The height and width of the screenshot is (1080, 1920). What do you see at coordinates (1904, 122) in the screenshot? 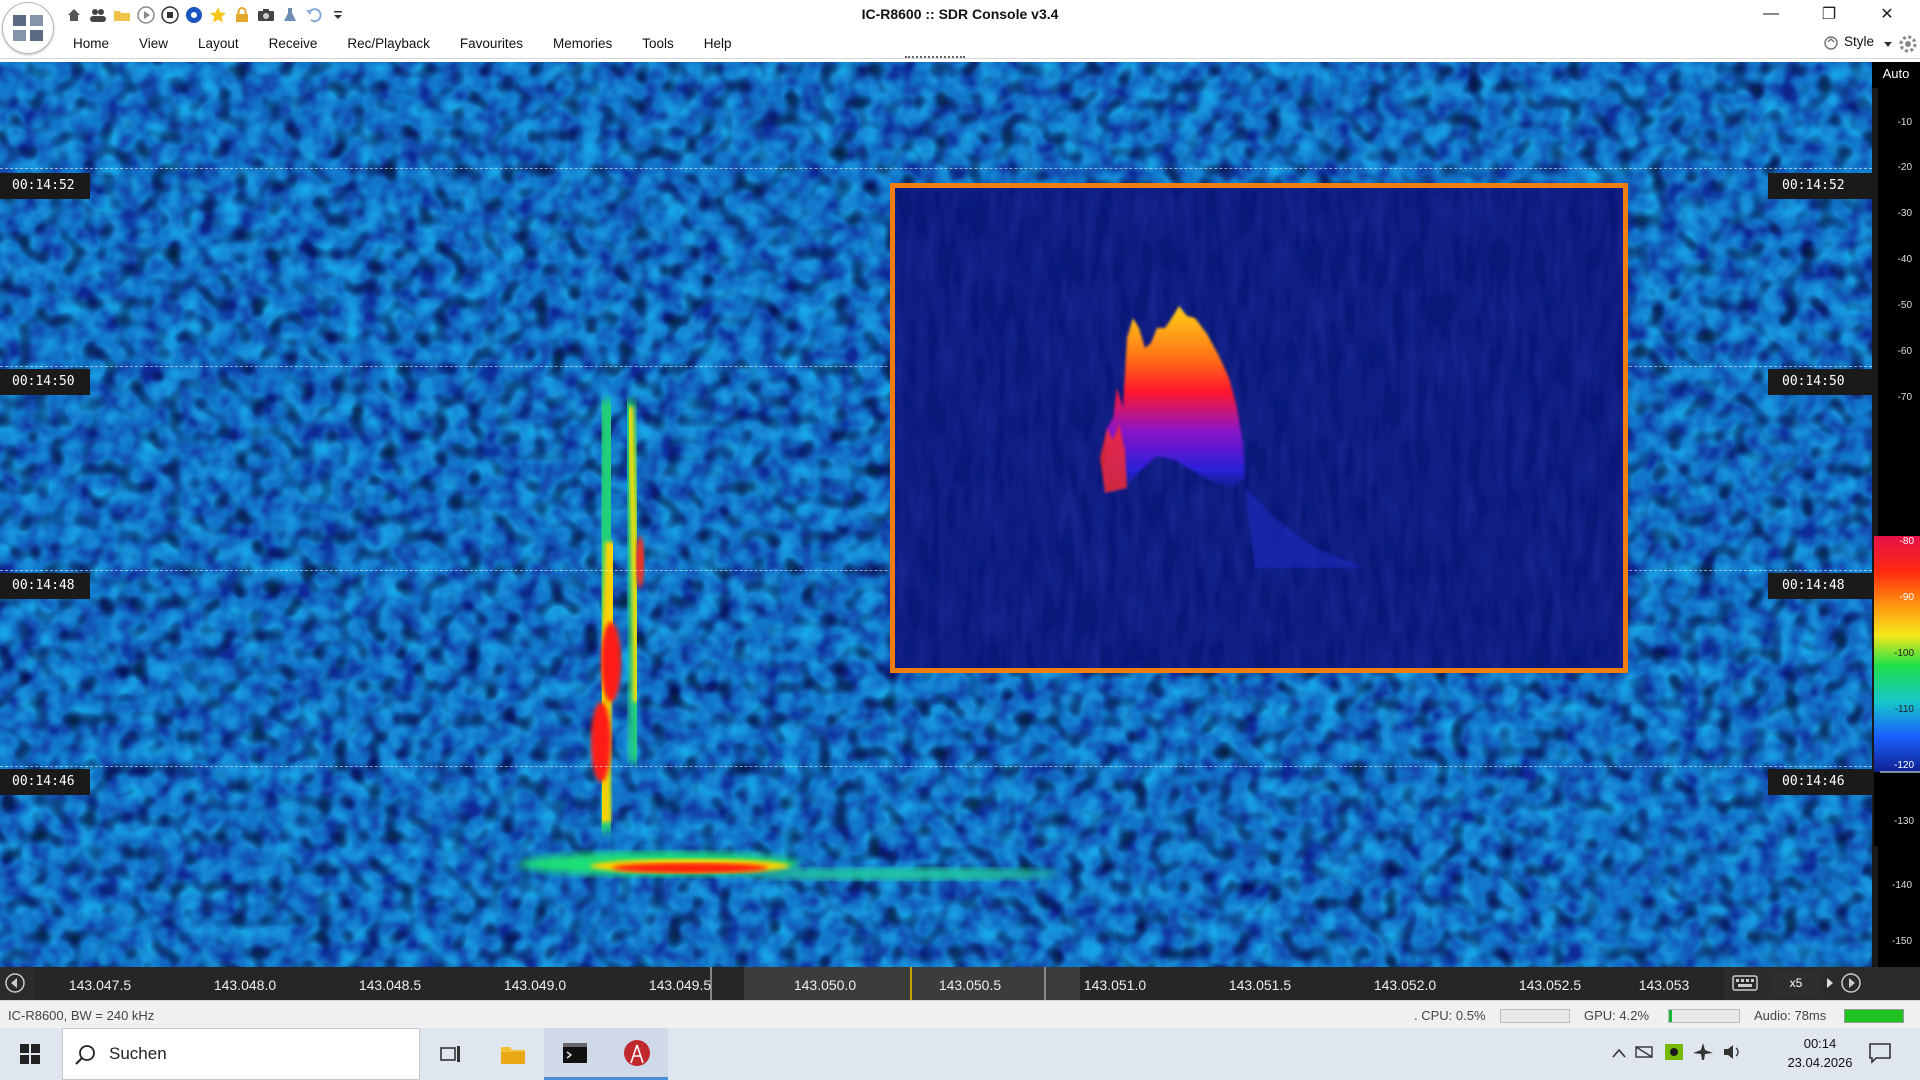
I see `db-tick: -10` at bounding box center [1904, 122].